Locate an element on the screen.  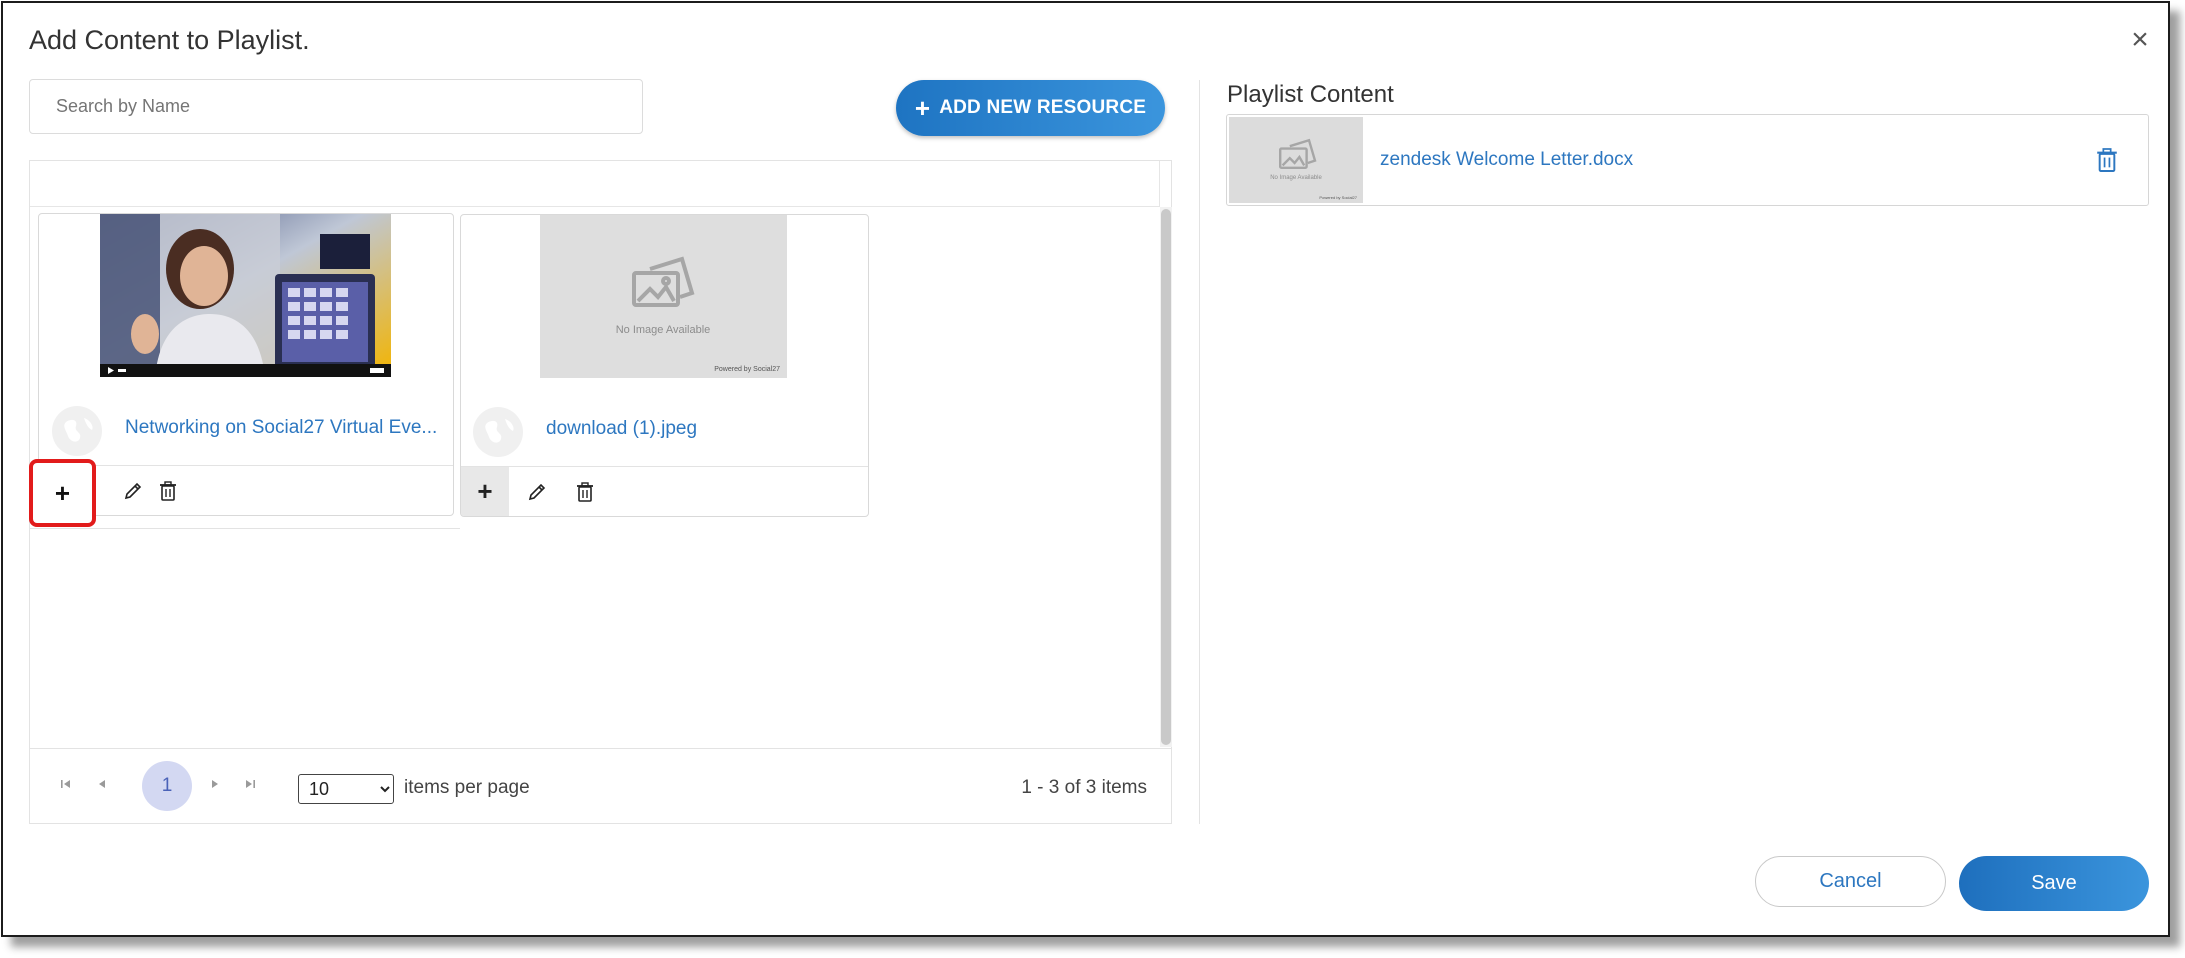
scrollbar-thumb is located at coordinates (1166, 477).